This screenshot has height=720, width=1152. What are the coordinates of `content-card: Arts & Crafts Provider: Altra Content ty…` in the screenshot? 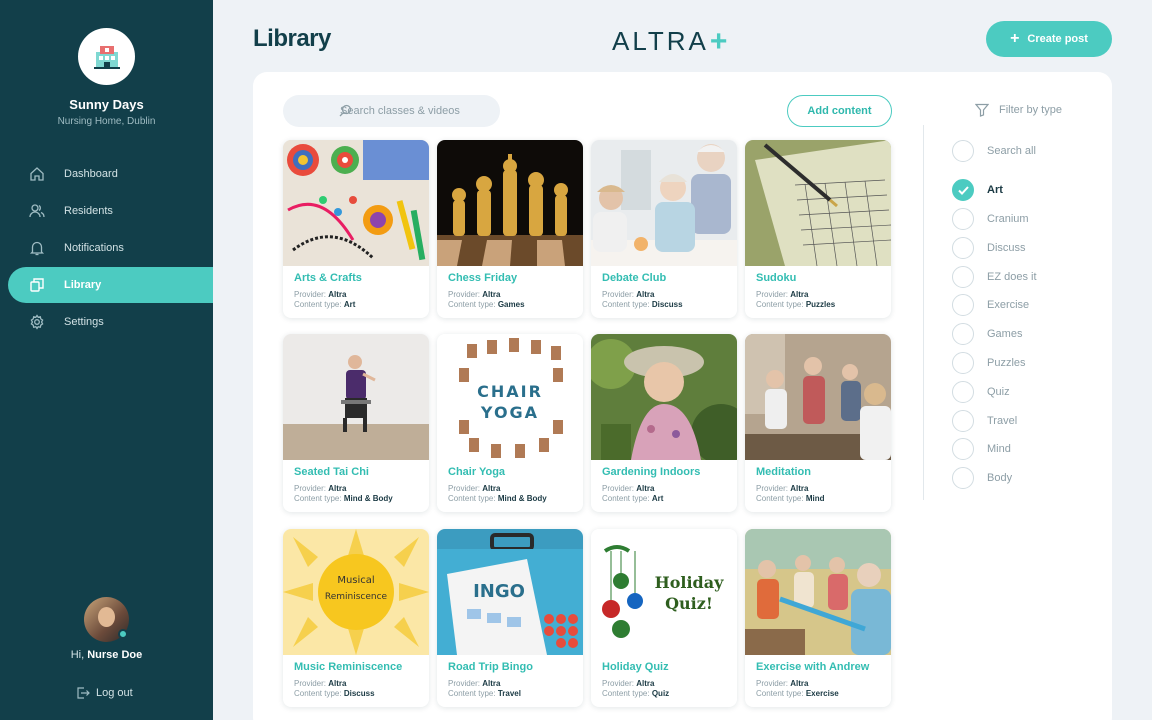 It's located at (356, 229).